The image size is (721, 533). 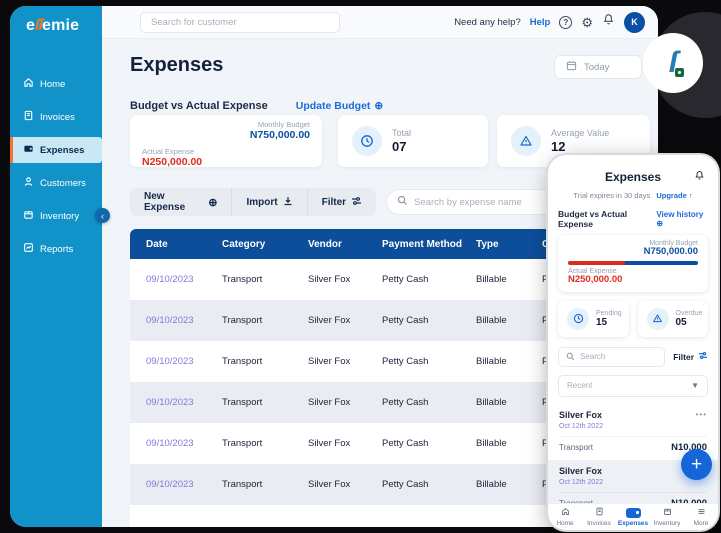 What do you see at coordinates (479, 202) in the screenshot?
I see `expense-search-input` at bounding box center [479, 202].